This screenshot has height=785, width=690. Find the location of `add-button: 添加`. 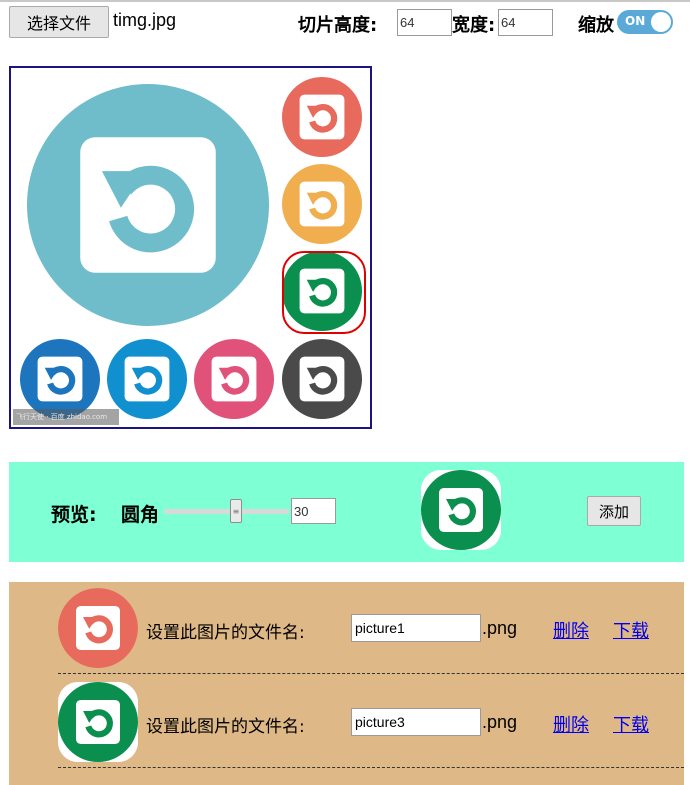

add-button: 添加 is located at coordinates (614, 511).